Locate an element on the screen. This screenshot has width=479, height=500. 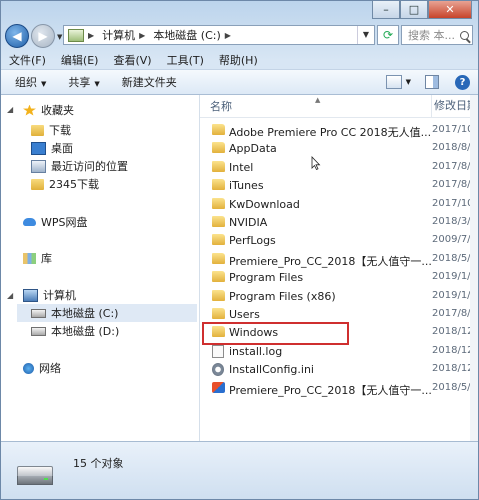
menu-edit: 编辑(E) is located at coordinates (80, 60).